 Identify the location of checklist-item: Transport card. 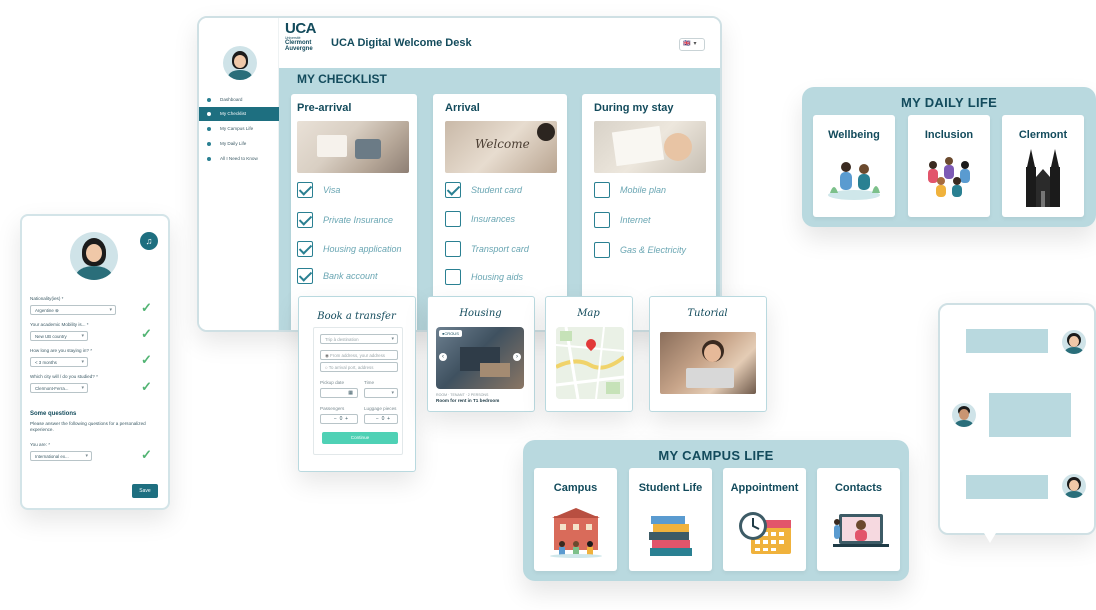
(487, 249).